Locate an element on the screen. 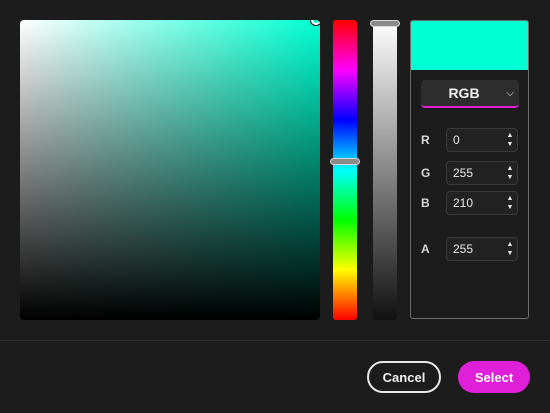 The image size is (550, 413). alpha-slider is located at coordinates (385, 170).